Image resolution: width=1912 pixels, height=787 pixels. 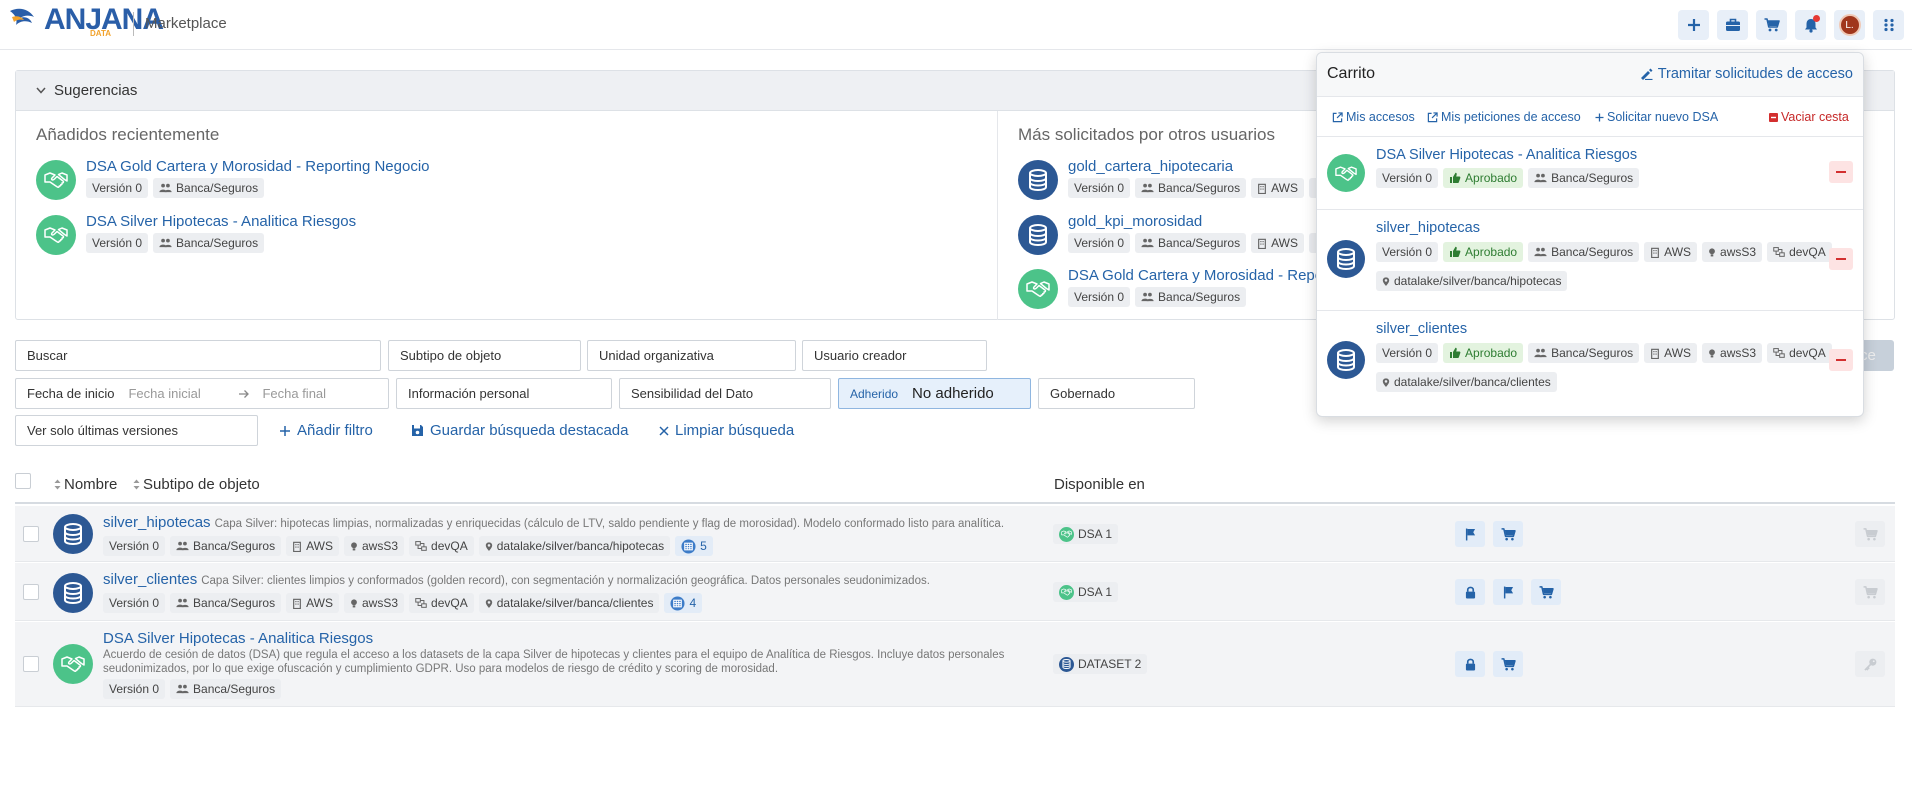 What do you see at coordinates (1809, 117) in the screenshot?
I see `empty-cart-link: Vaciar cesta` at bounding box center [1809, 117].